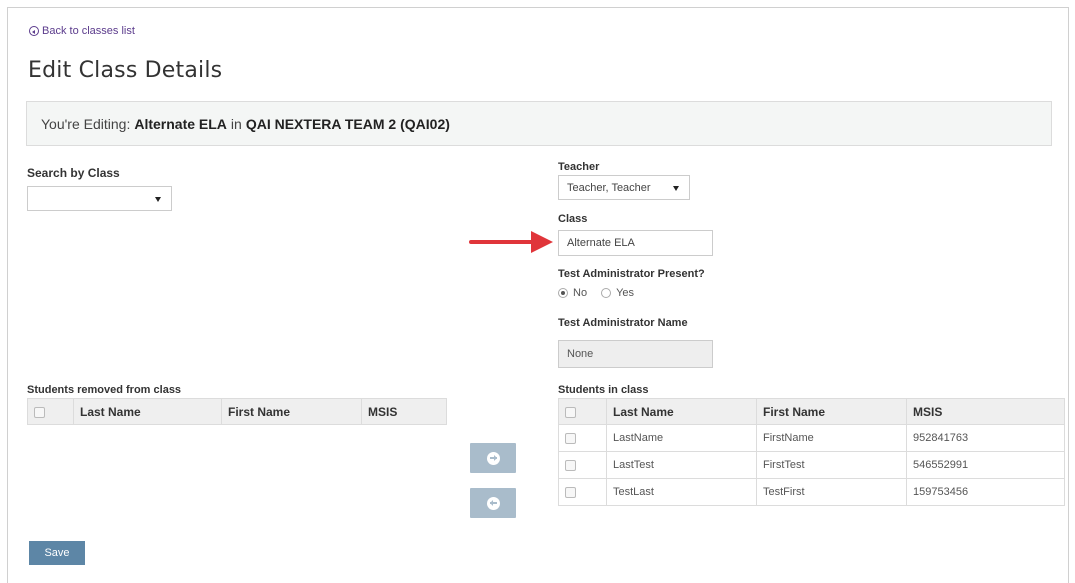  Describe the element at coordinates (831, 492) in the screenshot. I see `cell-first-name: TestFirst` at that location.